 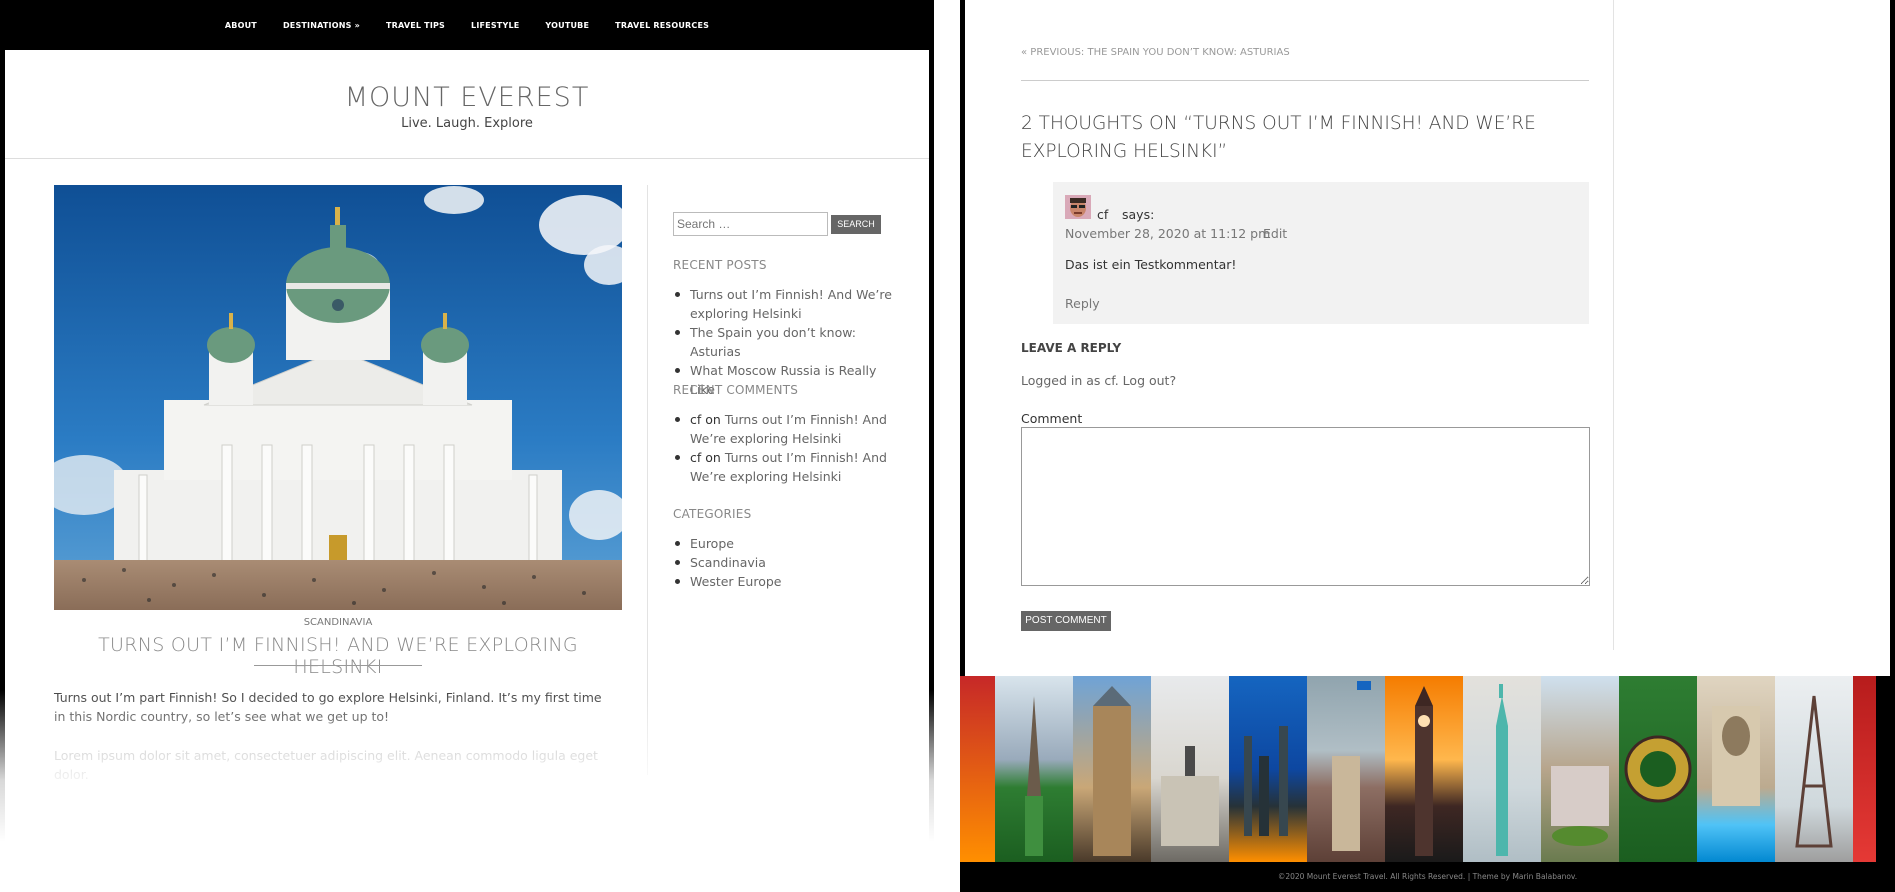 What do you see at coordinates (788, 581) in the screenshot?
I see `category-link: Wester Europe` at bounding box center [788, 581].